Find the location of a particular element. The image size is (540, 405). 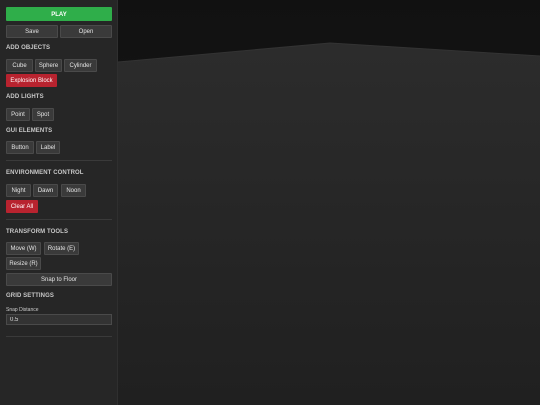

add-sphere-button: Sphere is located at coordinates (48, 65).